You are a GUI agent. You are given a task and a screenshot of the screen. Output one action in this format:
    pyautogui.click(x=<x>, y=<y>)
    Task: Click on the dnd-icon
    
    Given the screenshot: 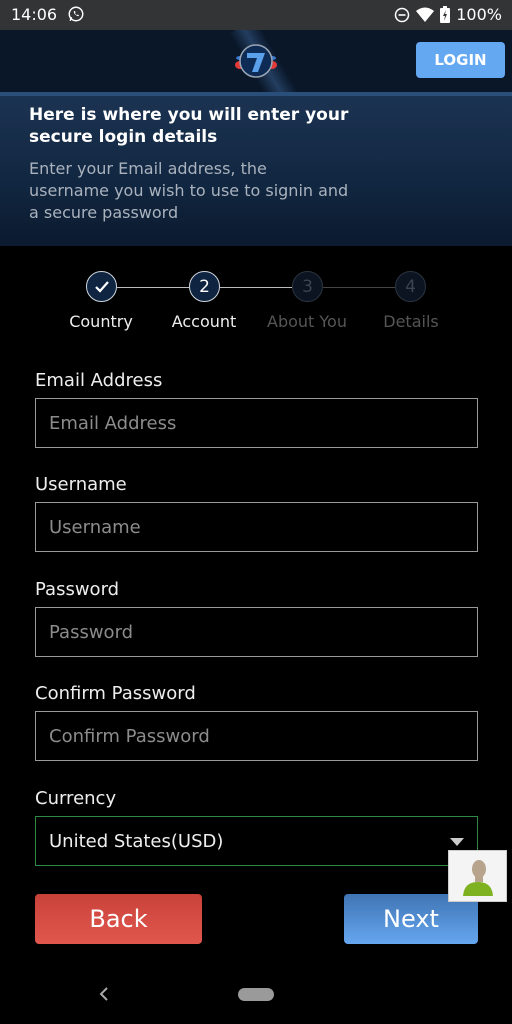 What is the action you would take?
    pyautogui.click(x=402, y=14)
    